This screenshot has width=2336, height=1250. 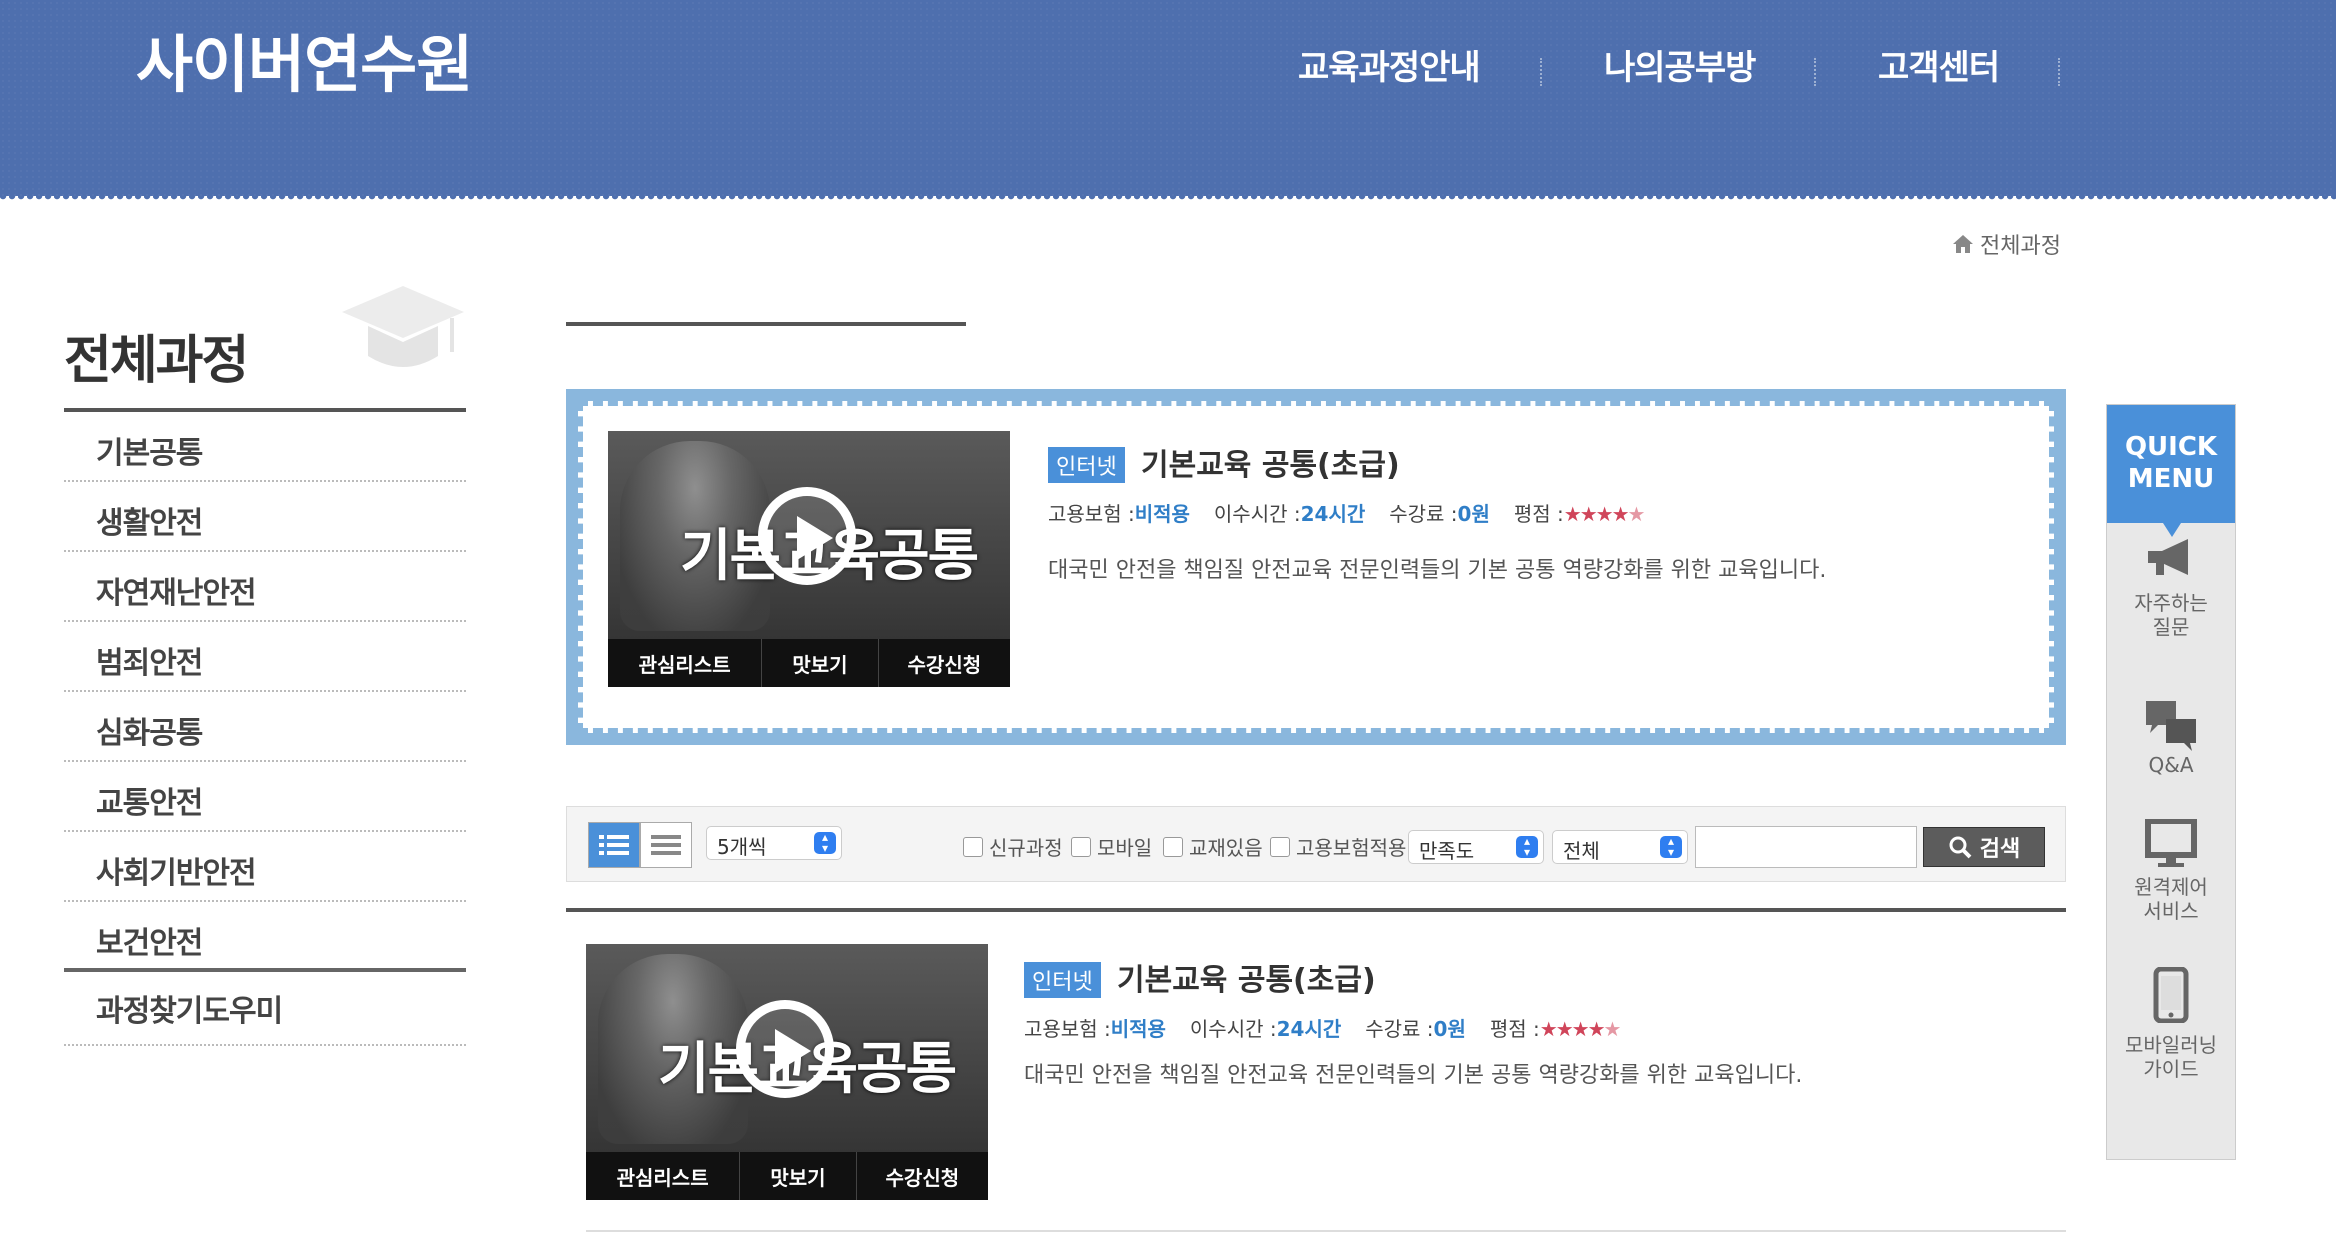 What do you see at coordinates (2171, 558) in the screenshot?
I see `megaphone-icon` at bounding box center [2171, 558].